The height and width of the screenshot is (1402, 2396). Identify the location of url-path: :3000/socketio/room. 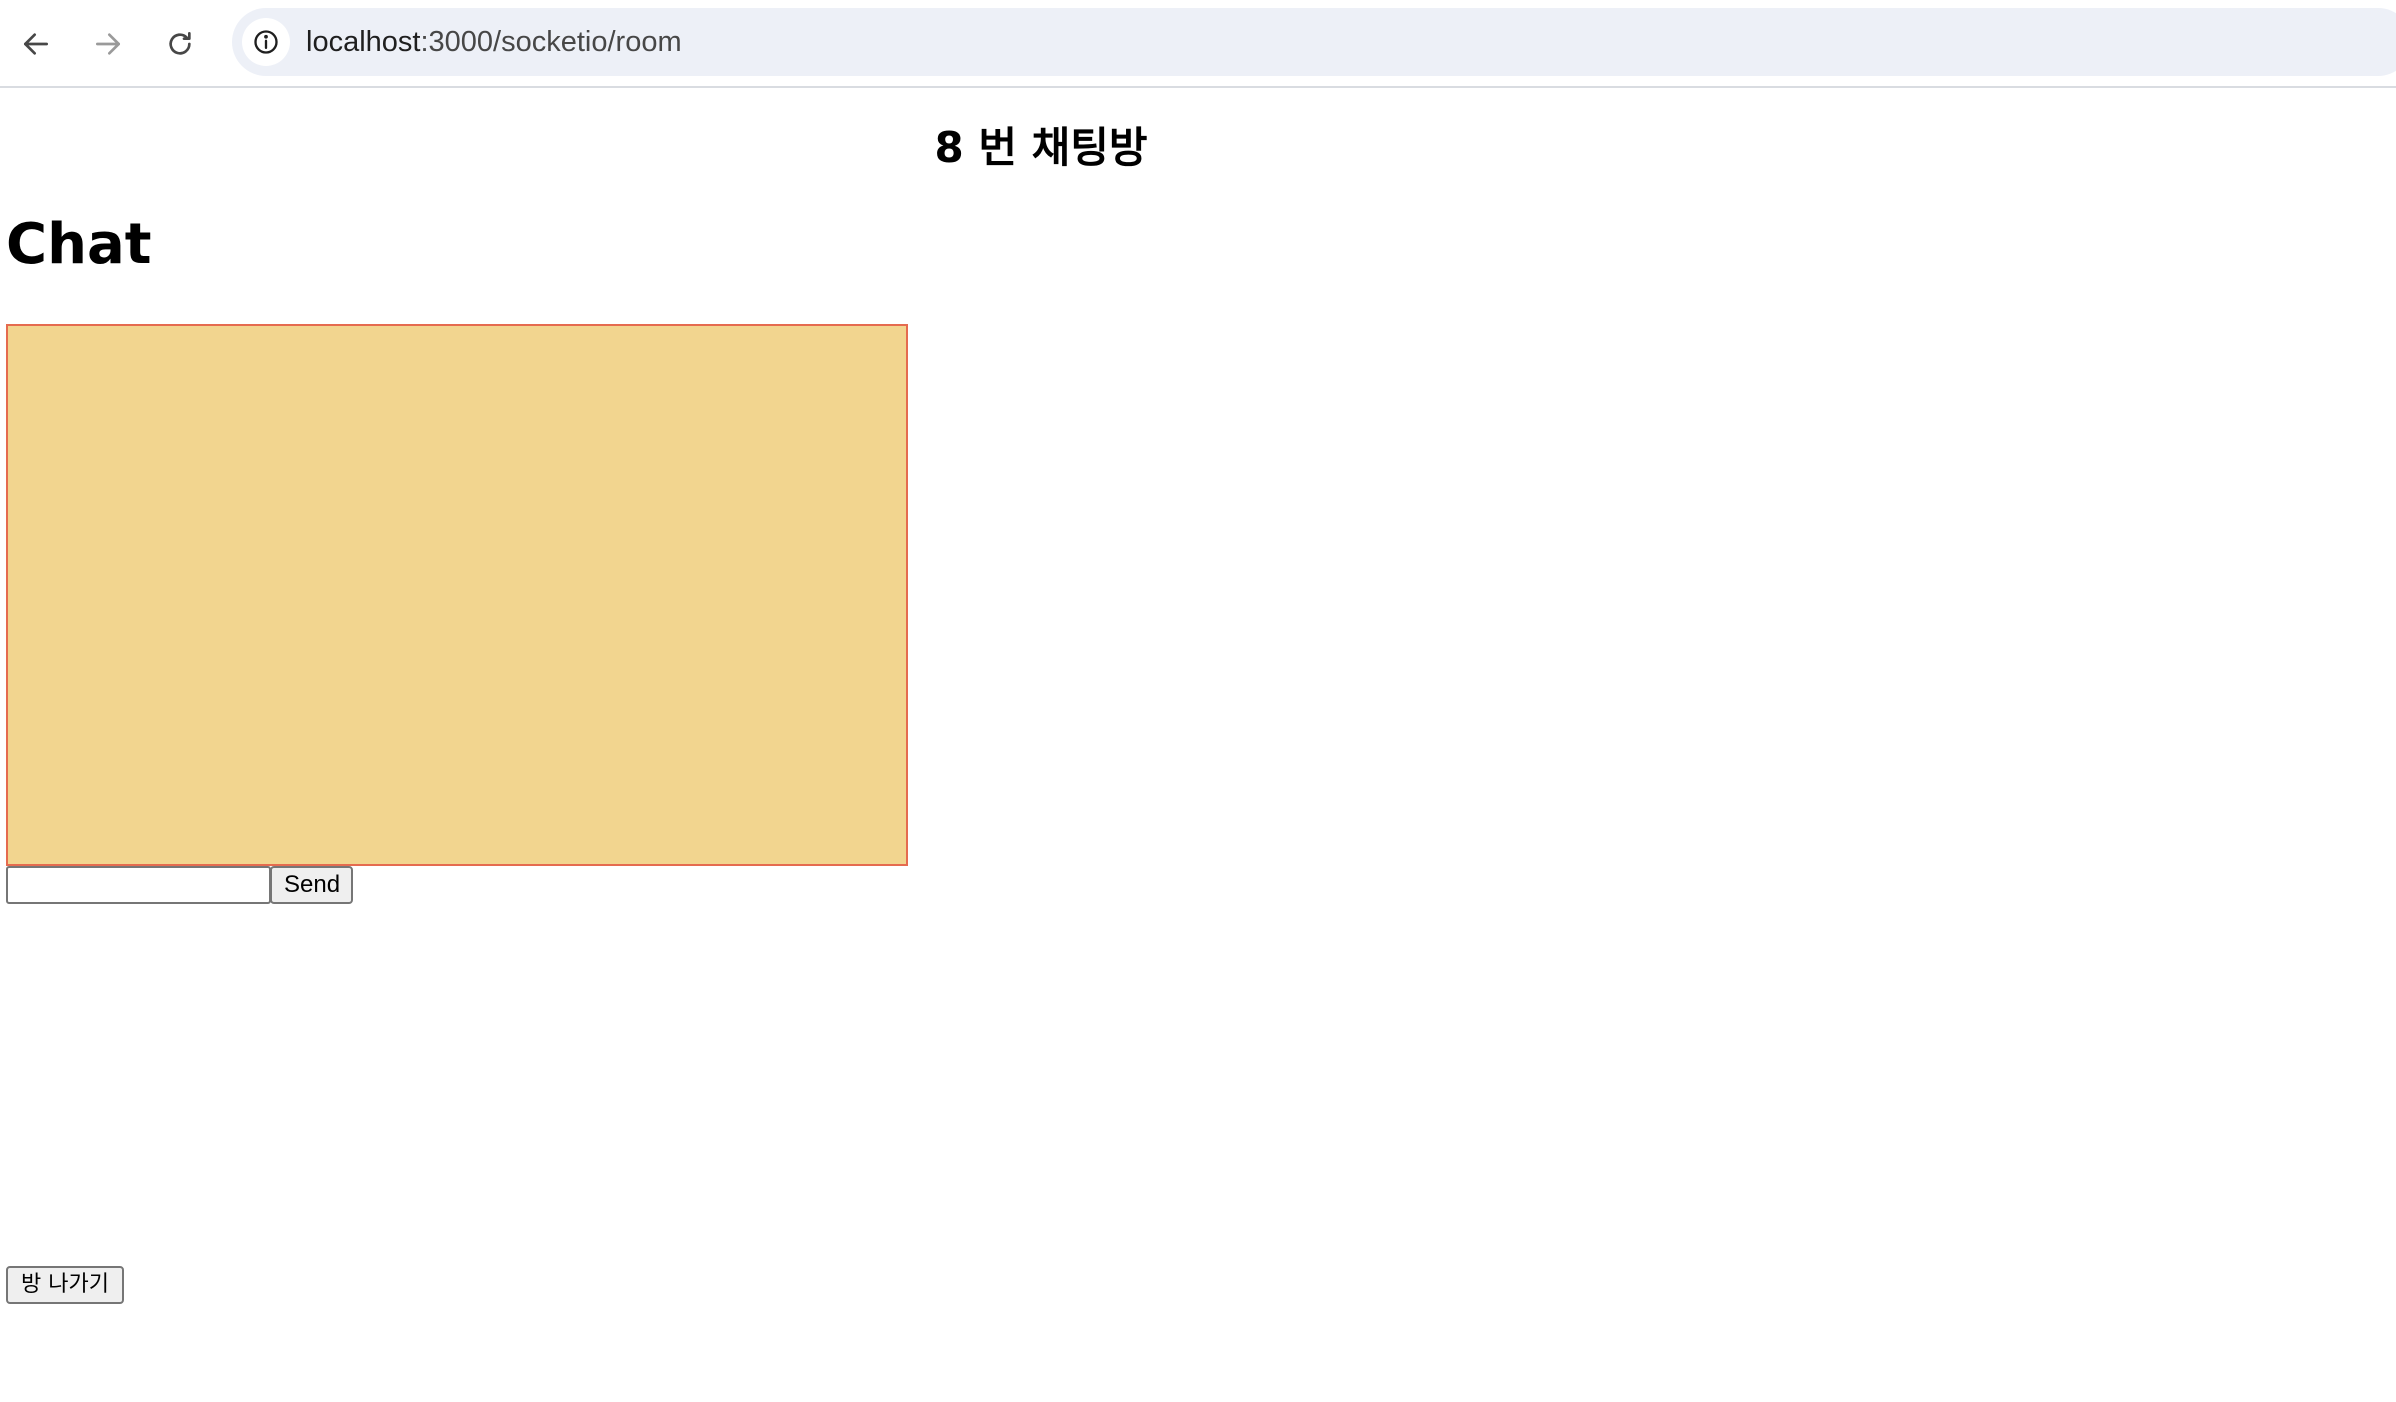
(551, 42).